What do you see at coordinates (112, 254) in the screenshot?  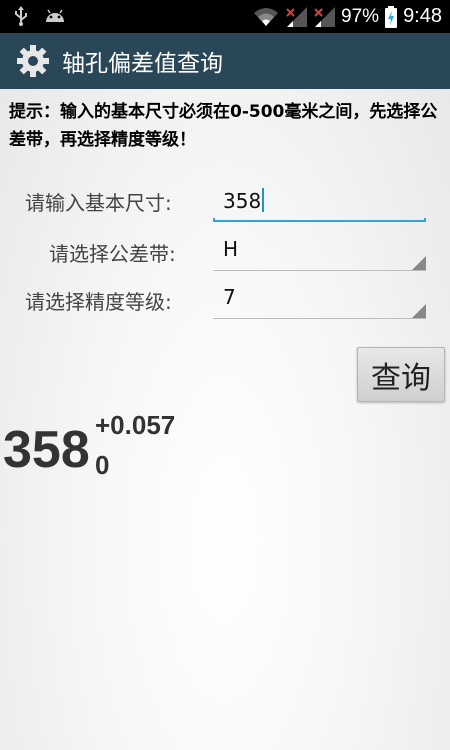 I see `tolerance-label: 请选择公差带:` at bounding box center [112, 254].